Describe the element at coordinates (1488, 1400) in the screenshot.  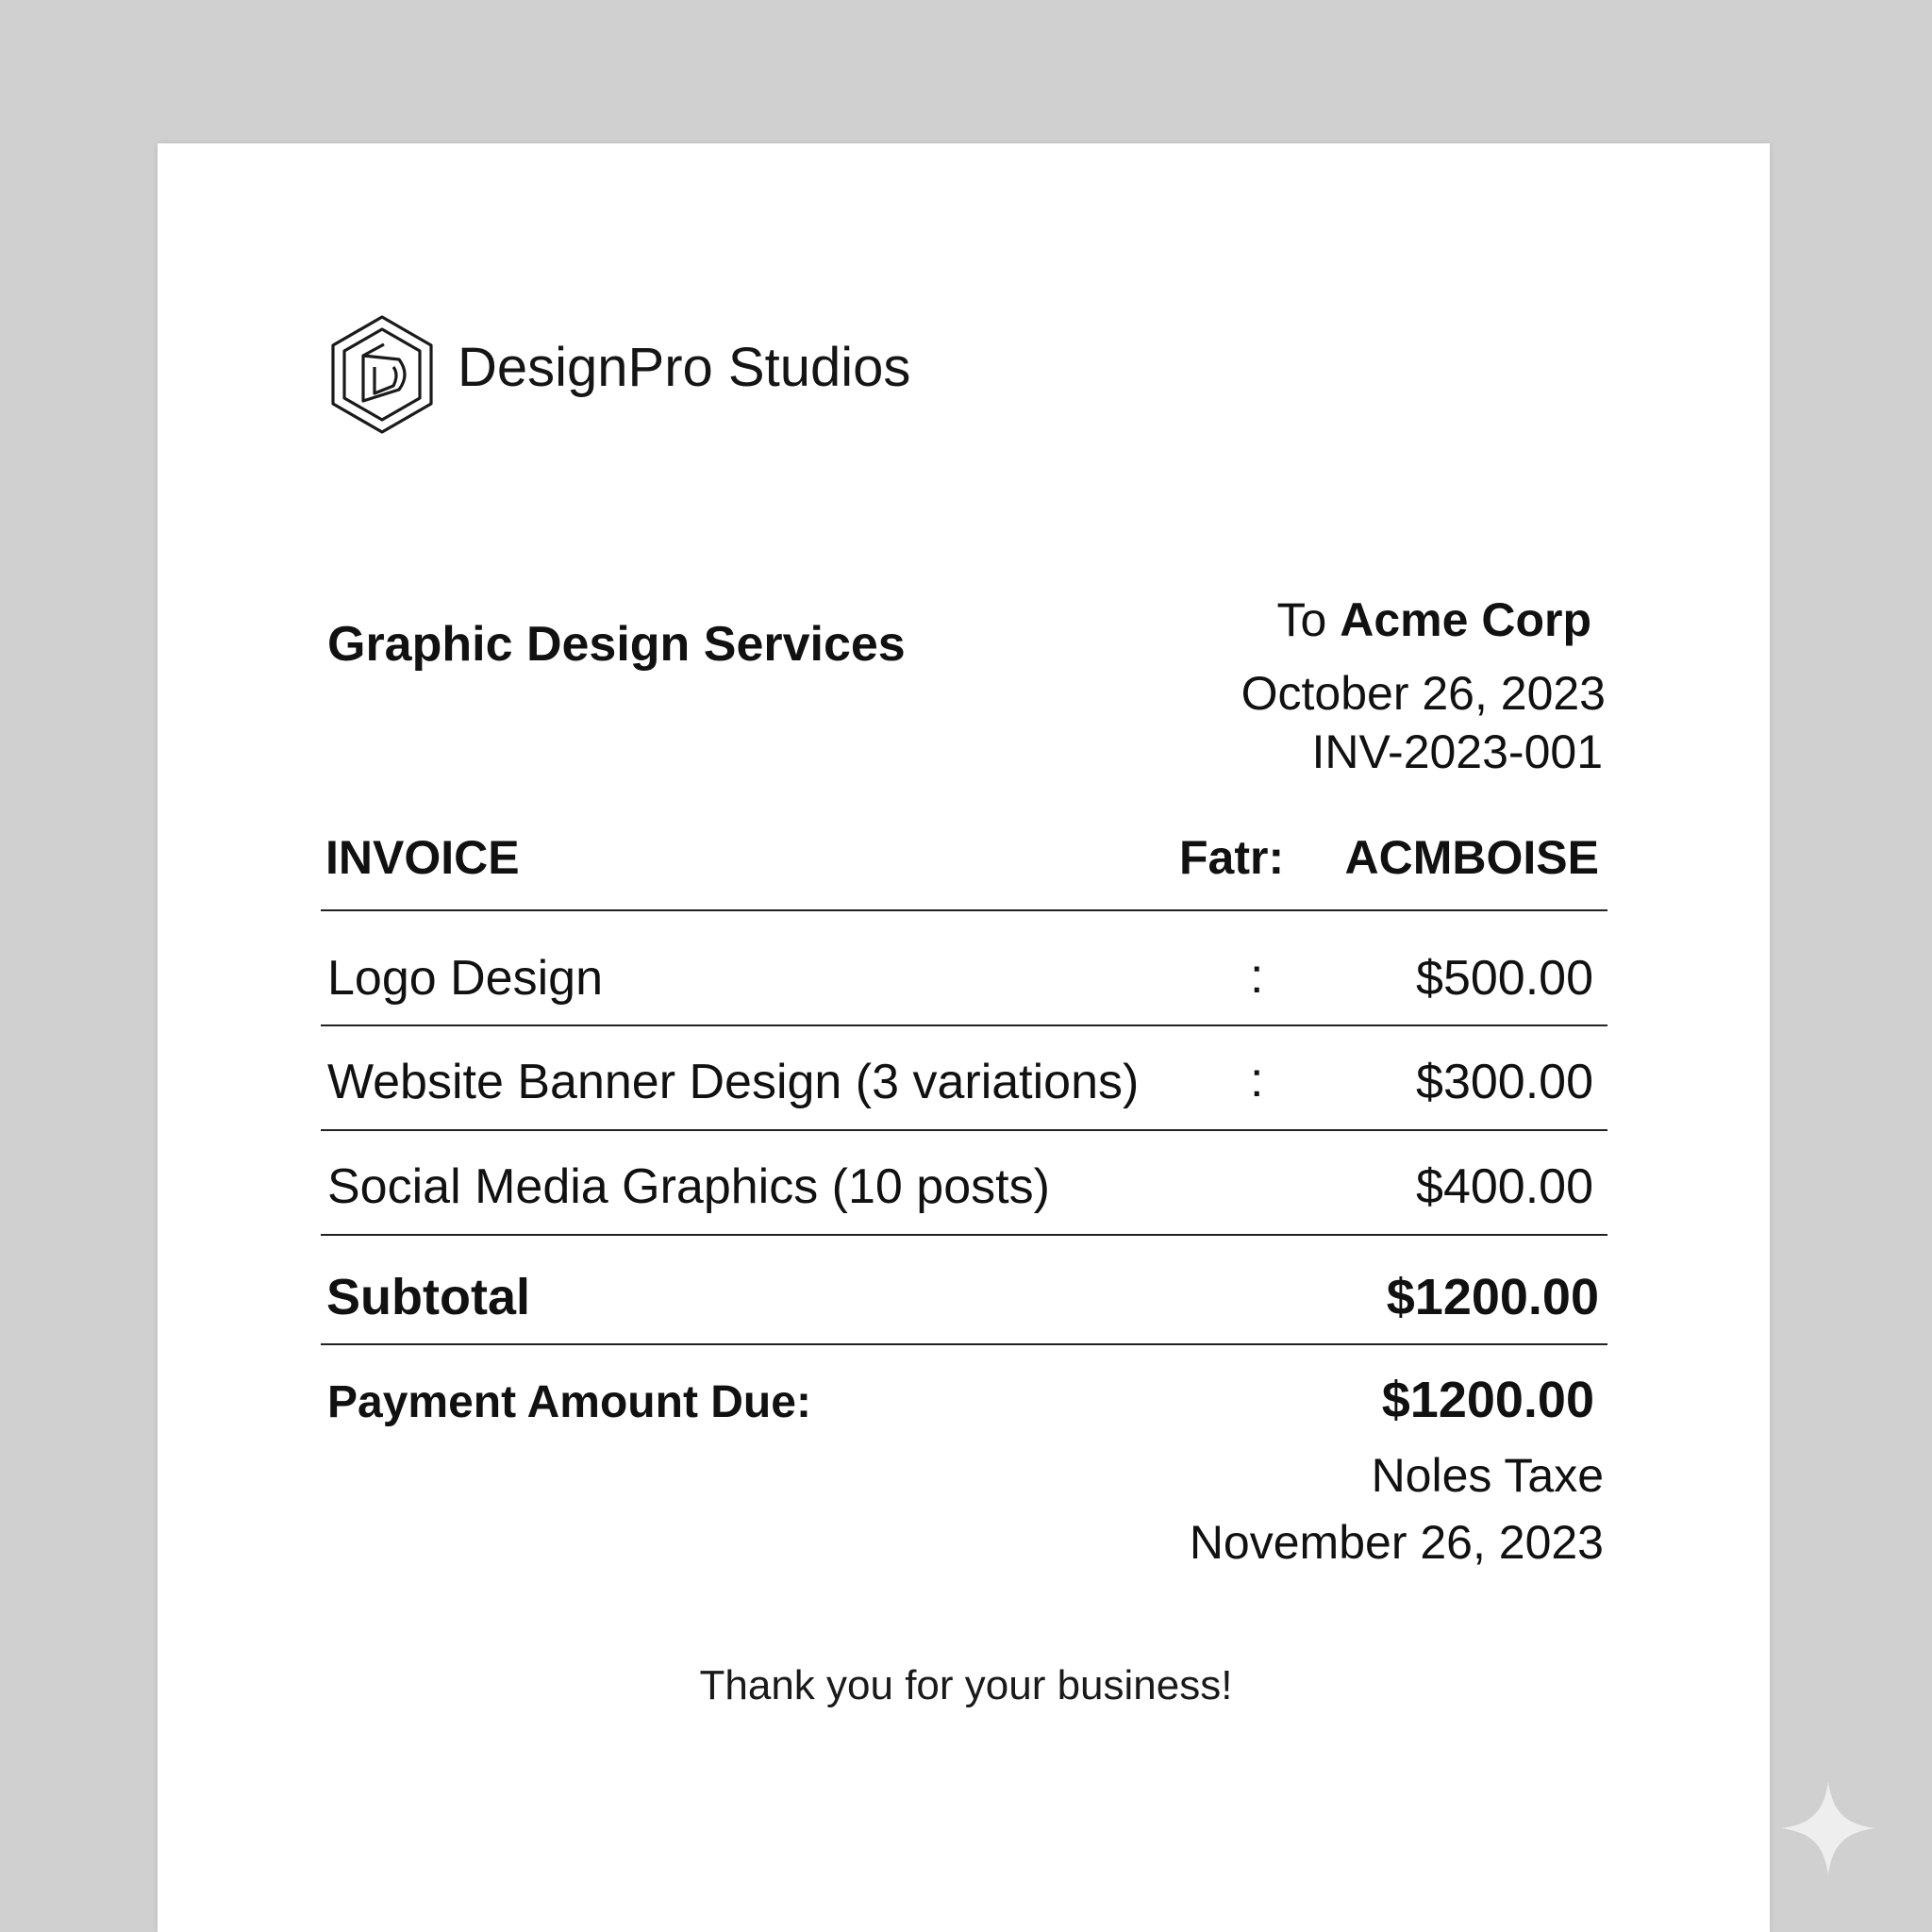
I see `amount-due-value: $1200.00` at that location.